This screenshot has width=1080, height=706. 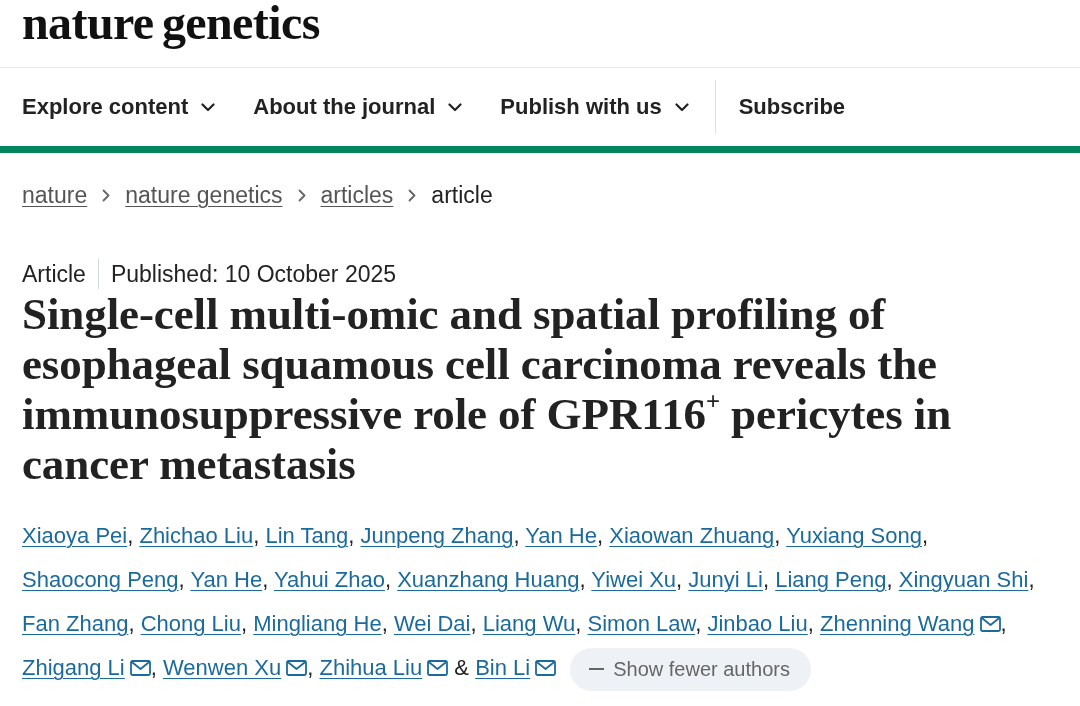 I want to click on author-link: Mingliang He, so click(x=317, y=623).